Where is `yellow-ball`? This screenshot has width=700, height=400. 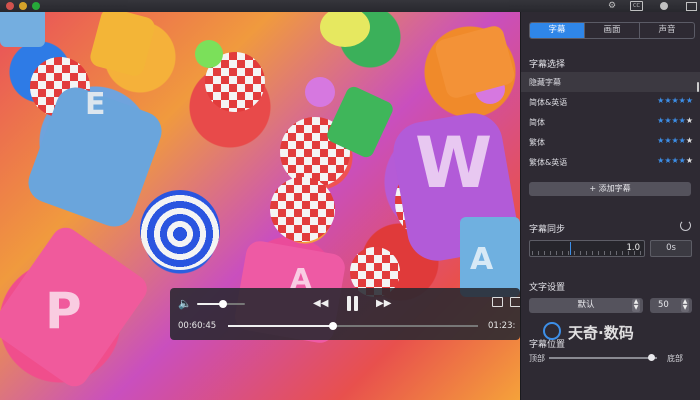 yellow-ball is located at coordinates (345, 29).